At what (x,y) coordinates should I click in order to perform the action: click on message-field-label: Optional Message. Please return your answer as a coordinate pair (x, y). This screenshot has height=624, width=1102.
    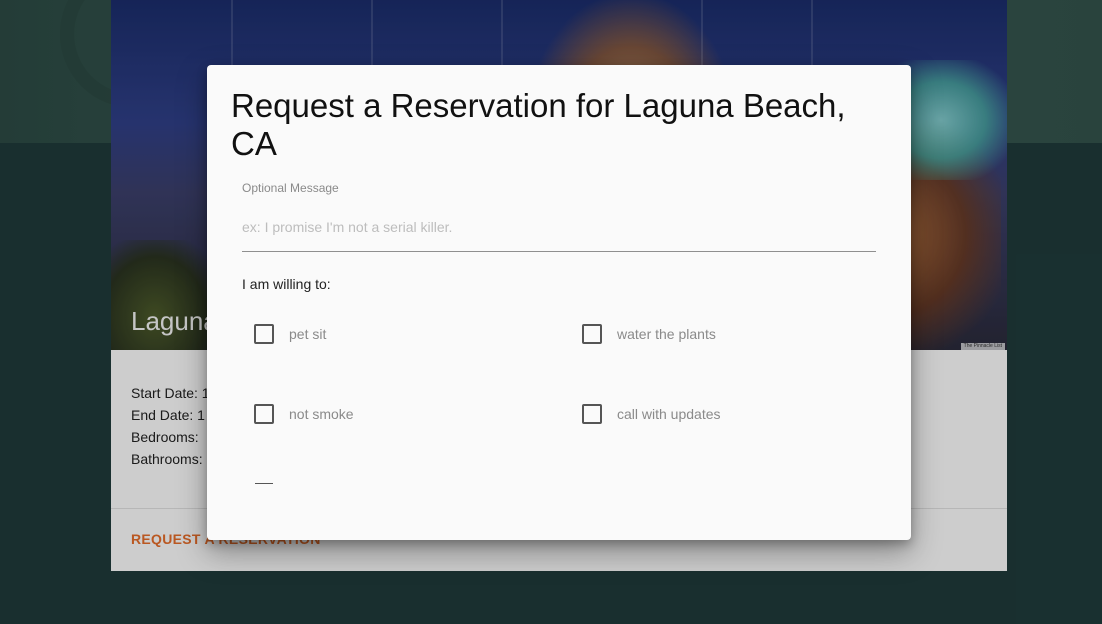
    Looking at the image, I should click on (290, 188).